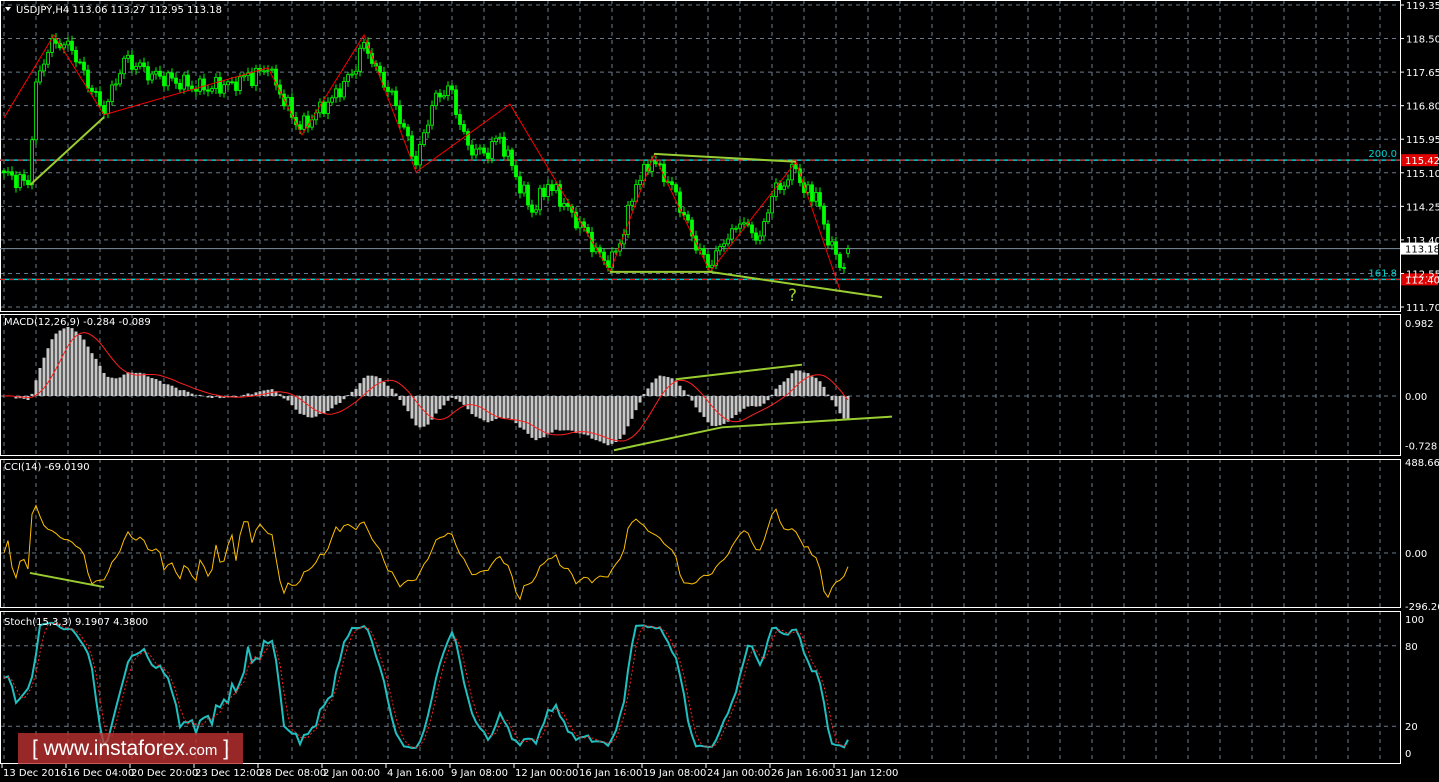 This screenshot has width=1439, height=782. What do you see at coordinates (100, 773) in the screenshot?
I see `time-axis-label: 16 Dec 04:00` at bounding box center [100, 773].